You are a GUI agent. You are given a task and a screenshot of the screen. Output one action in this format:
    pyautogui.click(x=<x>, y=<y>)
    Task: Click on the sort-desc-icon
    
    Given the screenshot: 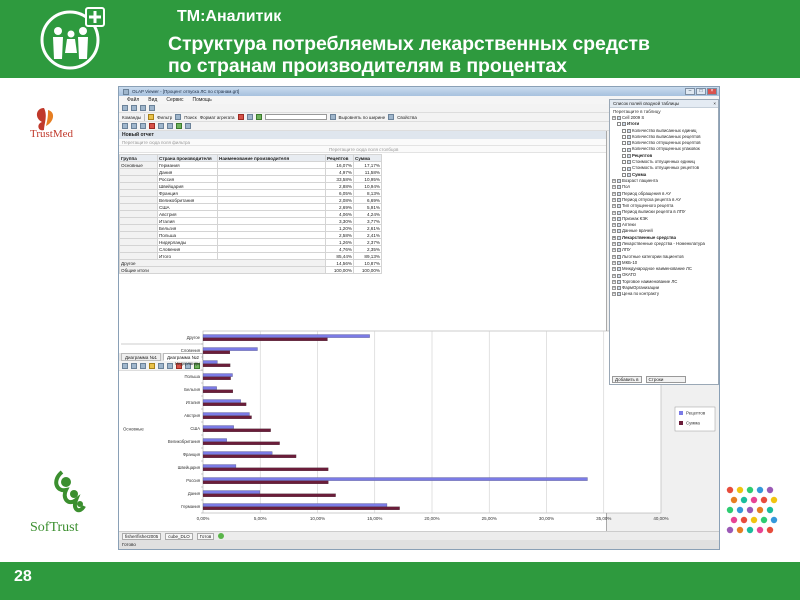 What is the action you would take?
    pyautogui.click(x=240, y=117)
    